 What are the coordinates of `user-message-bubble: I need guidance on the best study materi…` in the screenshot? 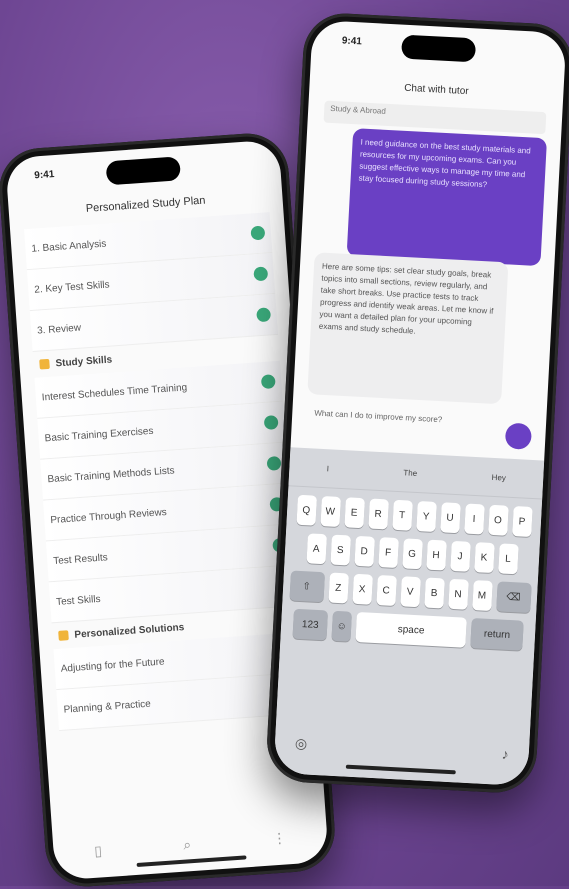 It's located at (447, 197).